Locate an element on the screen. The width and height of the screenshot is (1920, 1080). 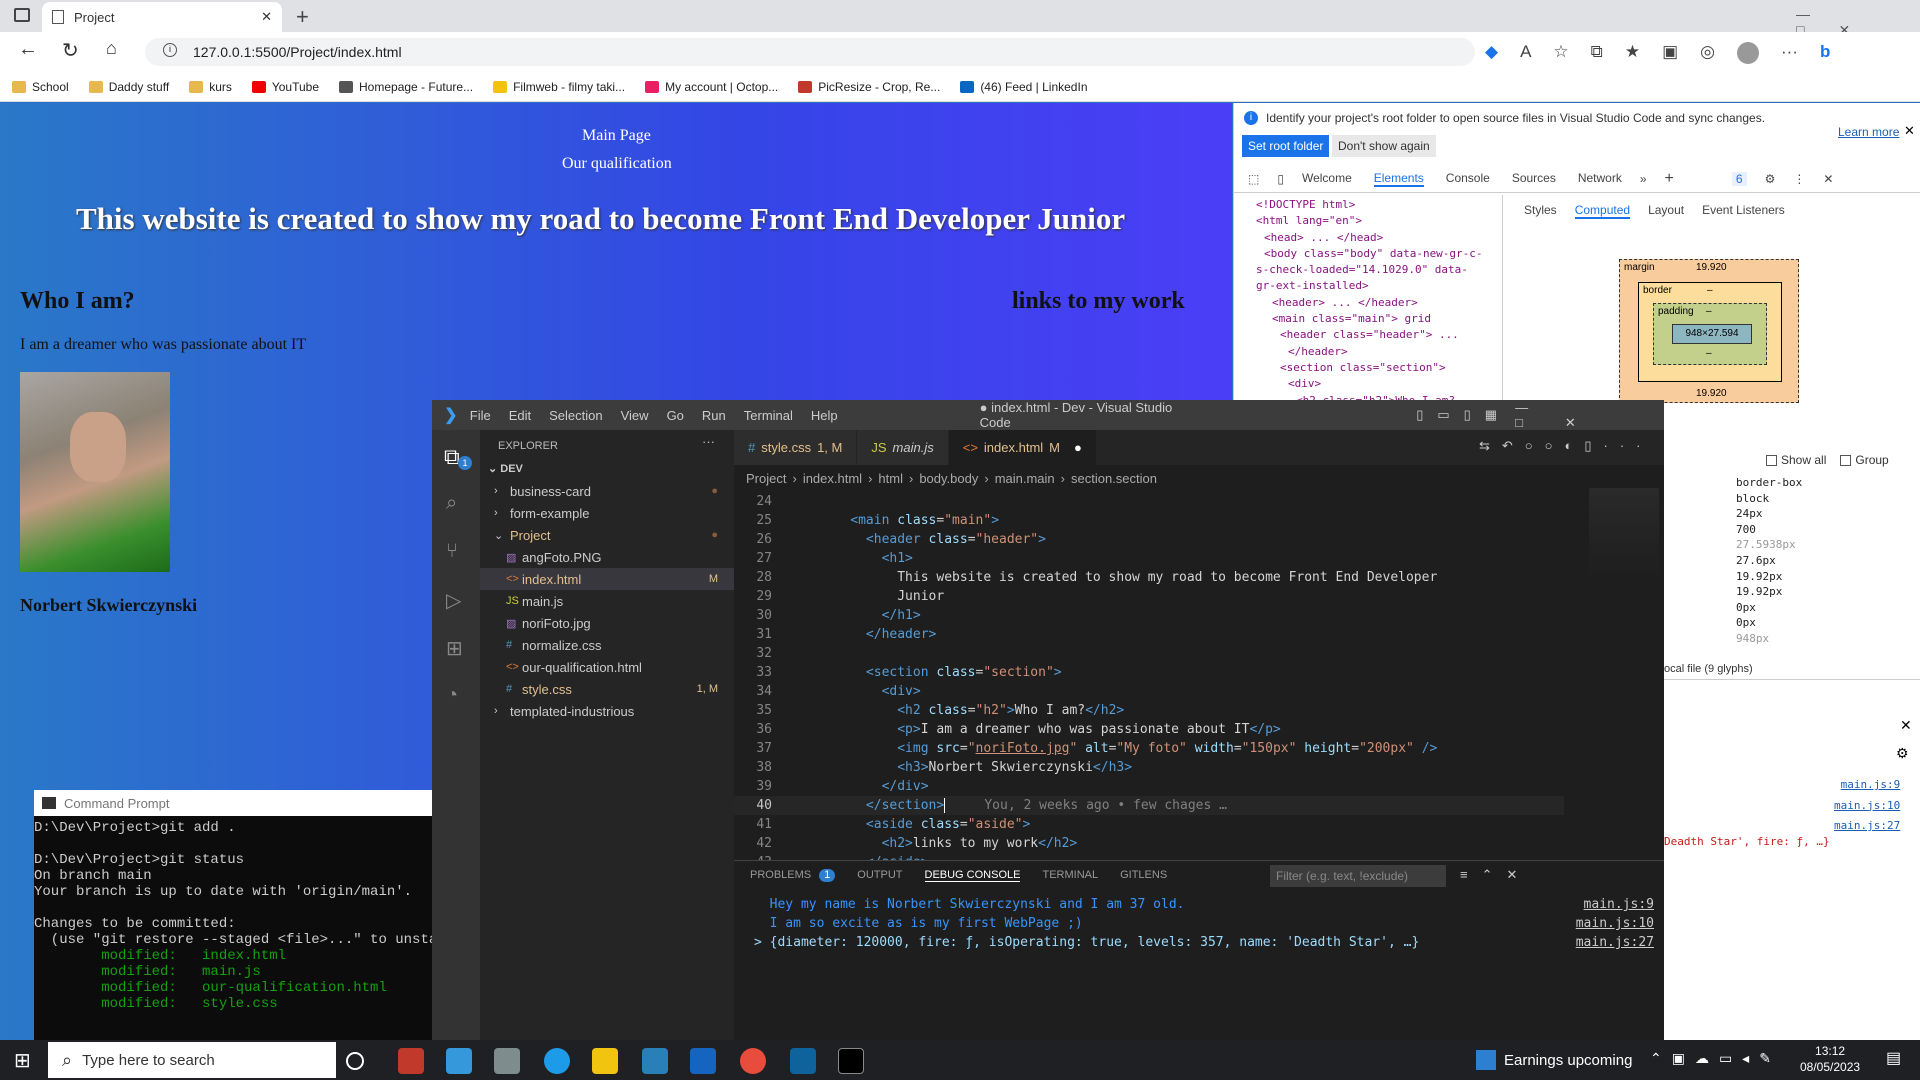
code-line: 33 <section class="section"> is located at coordinates (1149, 672).